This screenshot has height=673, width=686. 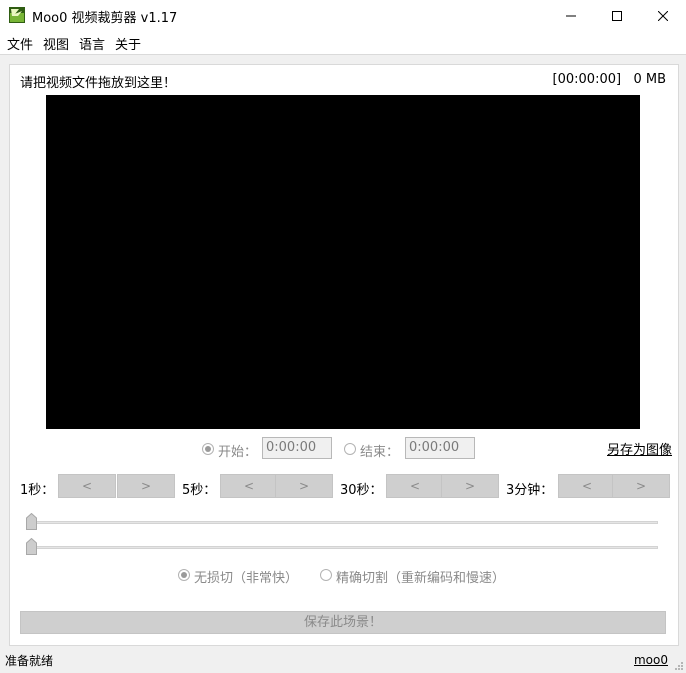 What do you see at coordinates (98, 83) in the screenshot?
I see `drop-hint: 请把视频文件拖放到这里！` at bounding box center [98, 83].